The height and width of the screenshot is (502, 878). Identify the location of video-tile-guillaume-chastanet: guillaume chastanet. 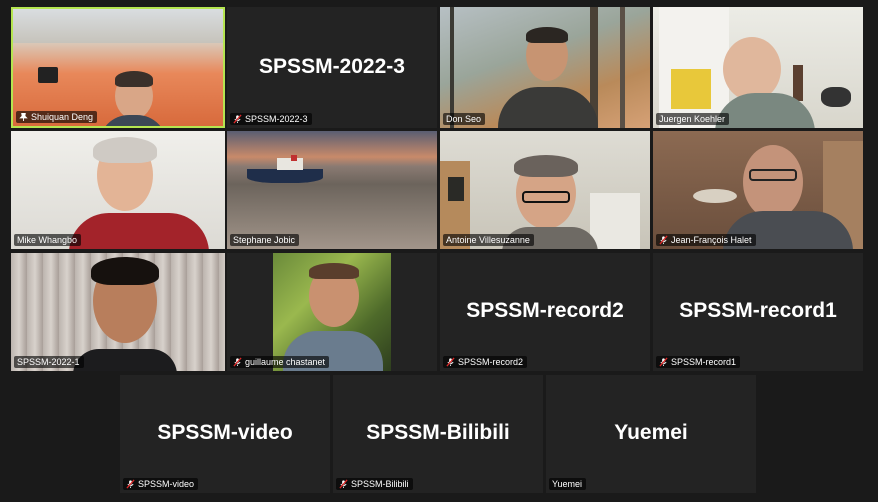
(332, 312).